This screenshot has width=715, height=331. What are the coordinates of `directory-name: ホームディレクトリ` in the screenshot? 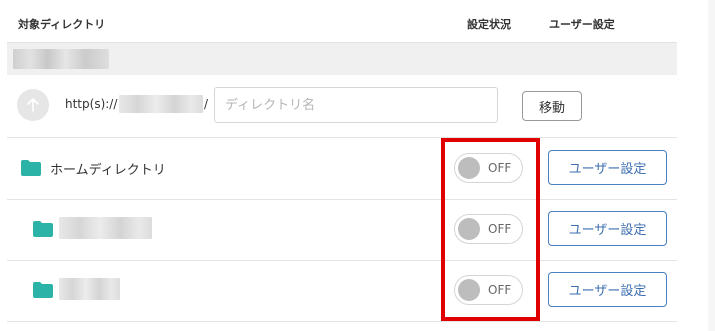 It's located at (108, 170).